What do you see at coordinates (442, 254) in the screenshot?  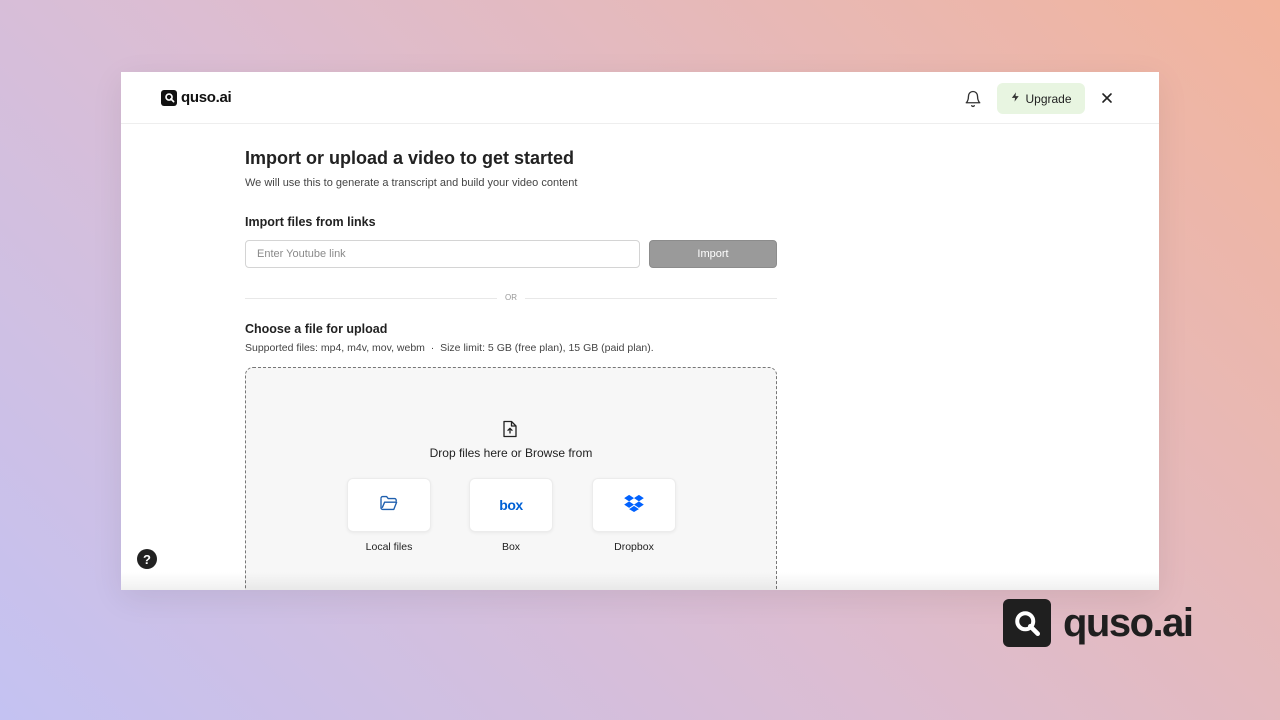 I see `youtube-link-input` at bounding box center [442, 254].